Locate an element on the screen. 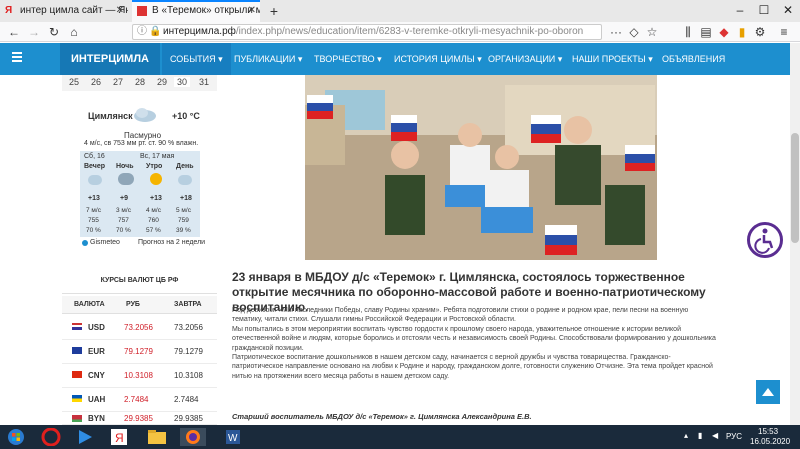  forecast-period: Утро is located at coordinates (154, 166).